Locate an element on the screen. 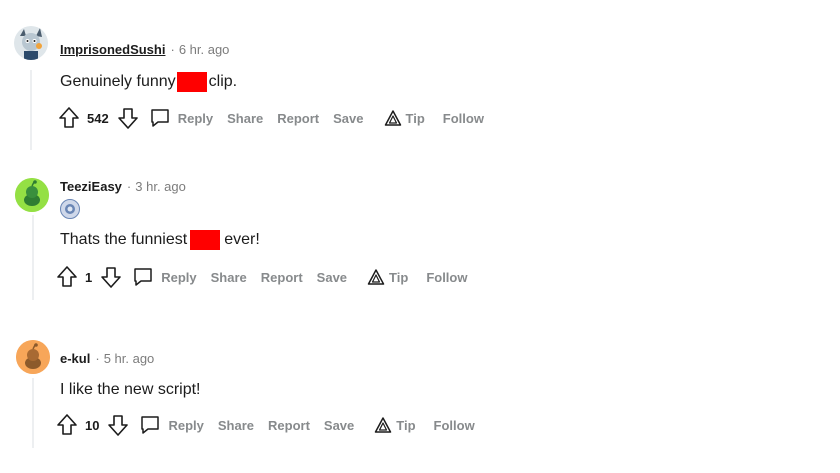 Image resolution: width=840 pixels, height=473 pixels. comment-body: Thats the funniest ever! is located at coordinates (160, 240).